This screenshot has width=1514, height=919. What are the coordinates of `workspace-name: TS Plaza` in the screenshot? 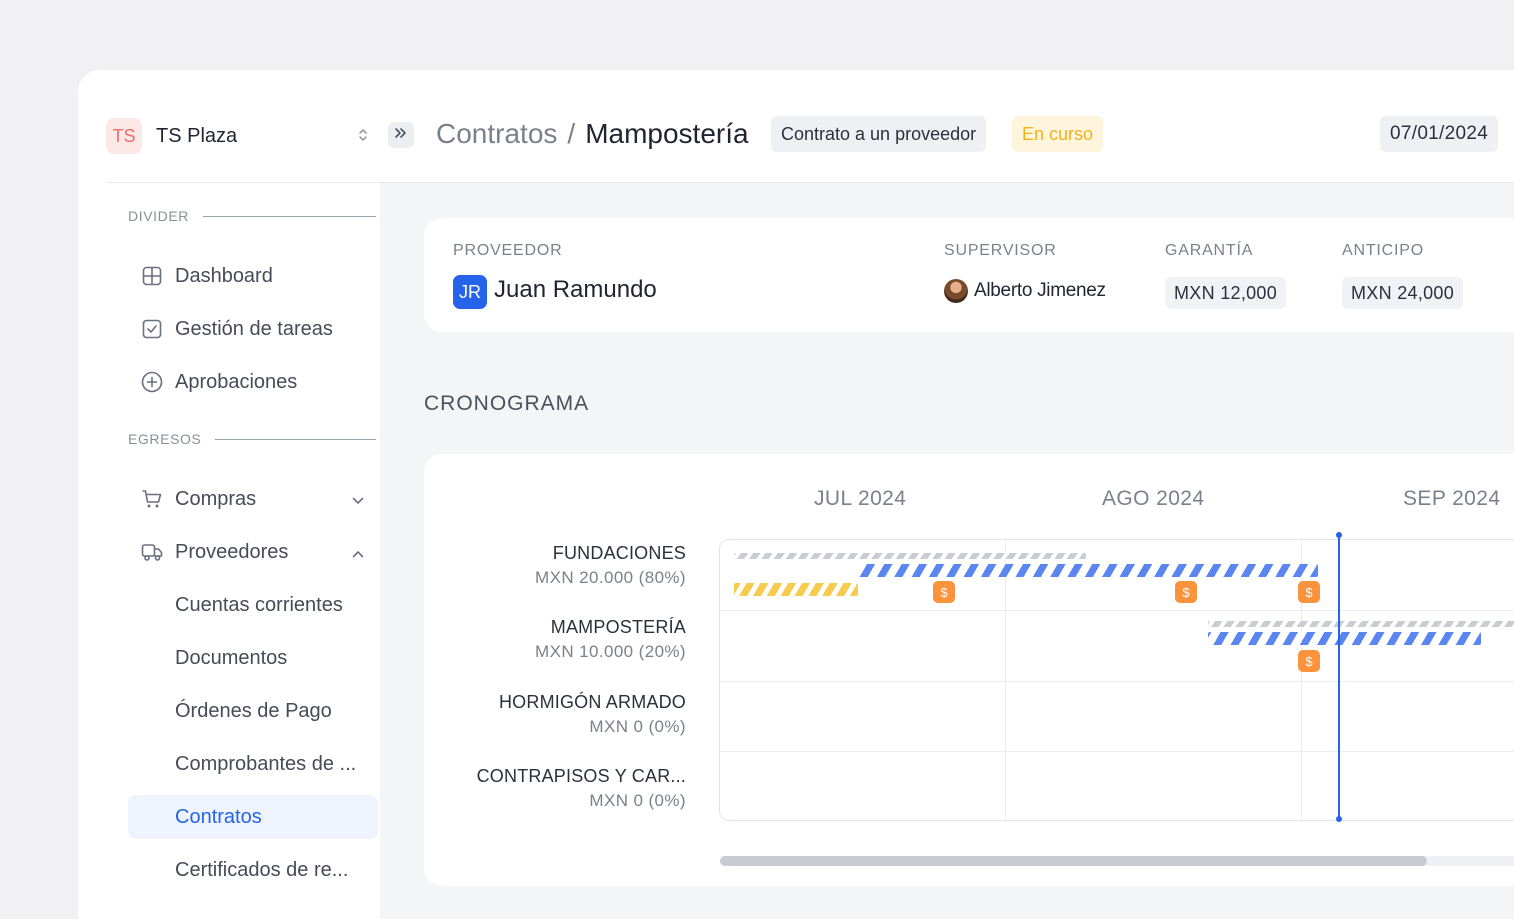 It's located at (197, 135).